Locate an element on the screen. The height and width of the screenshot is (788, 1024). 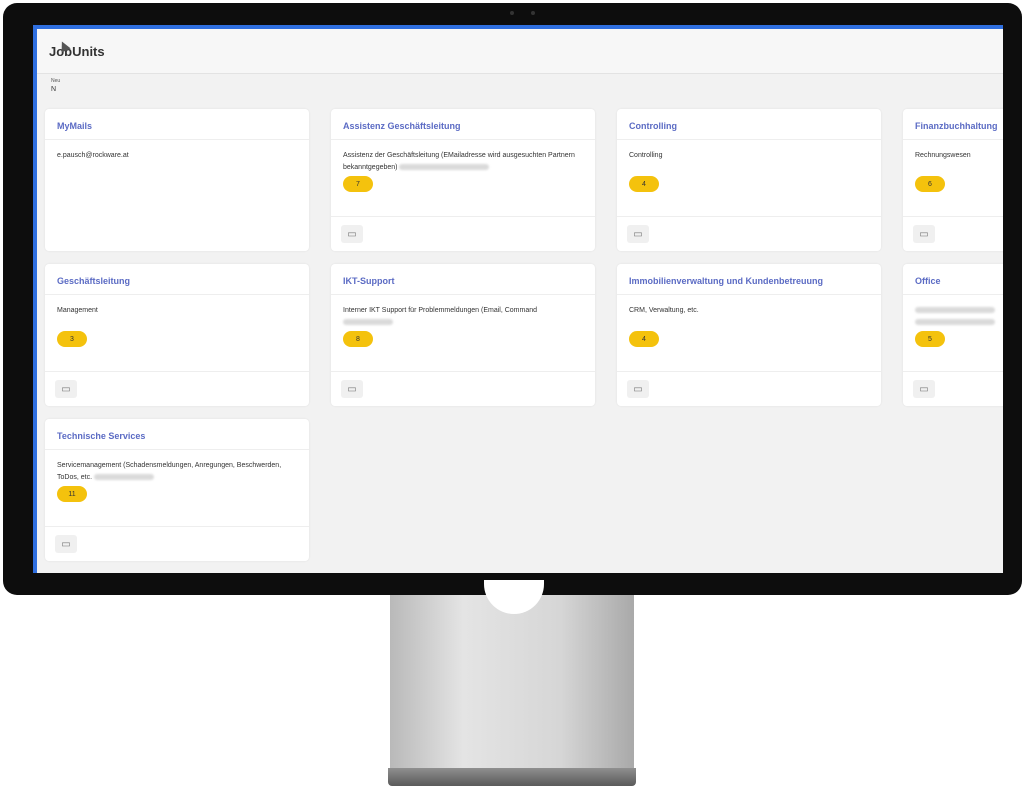
card-title: Controlling is located at coordinates (749, 124).